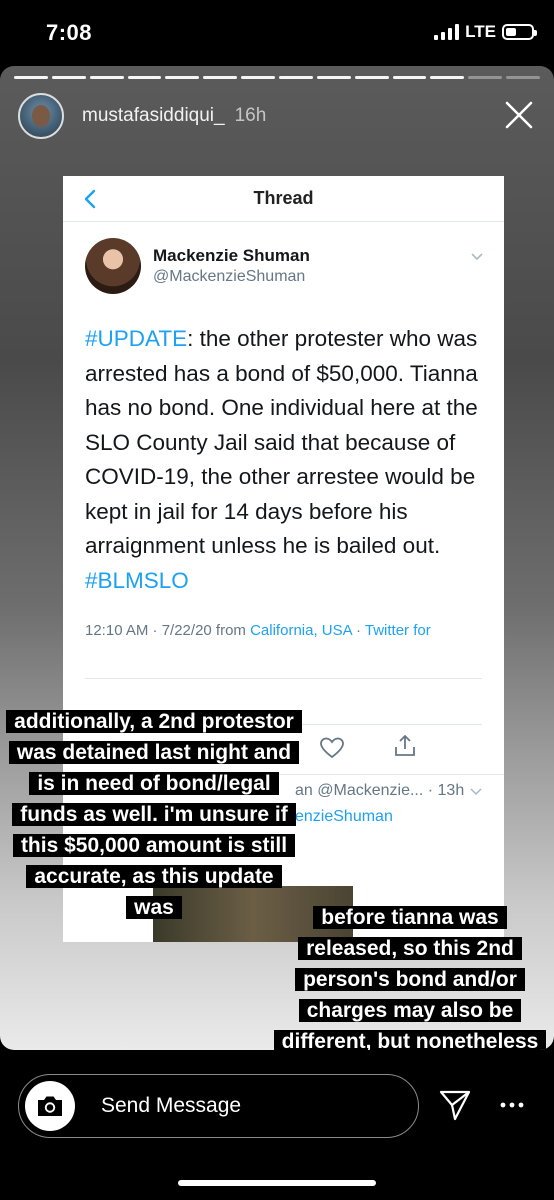 The width and height of the screenshot is (554, 1200). I want to click on reply-mention: enzieShuman, so click(344, 816).